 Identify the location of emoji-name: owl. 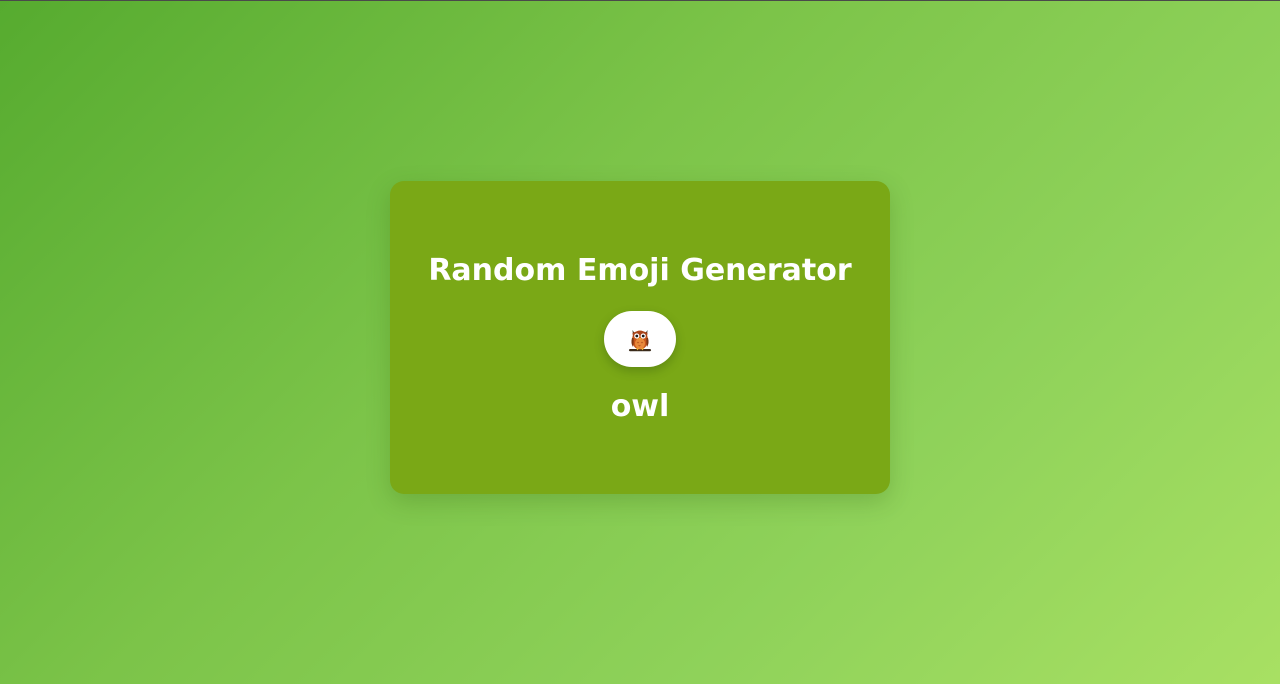
(640, 406).